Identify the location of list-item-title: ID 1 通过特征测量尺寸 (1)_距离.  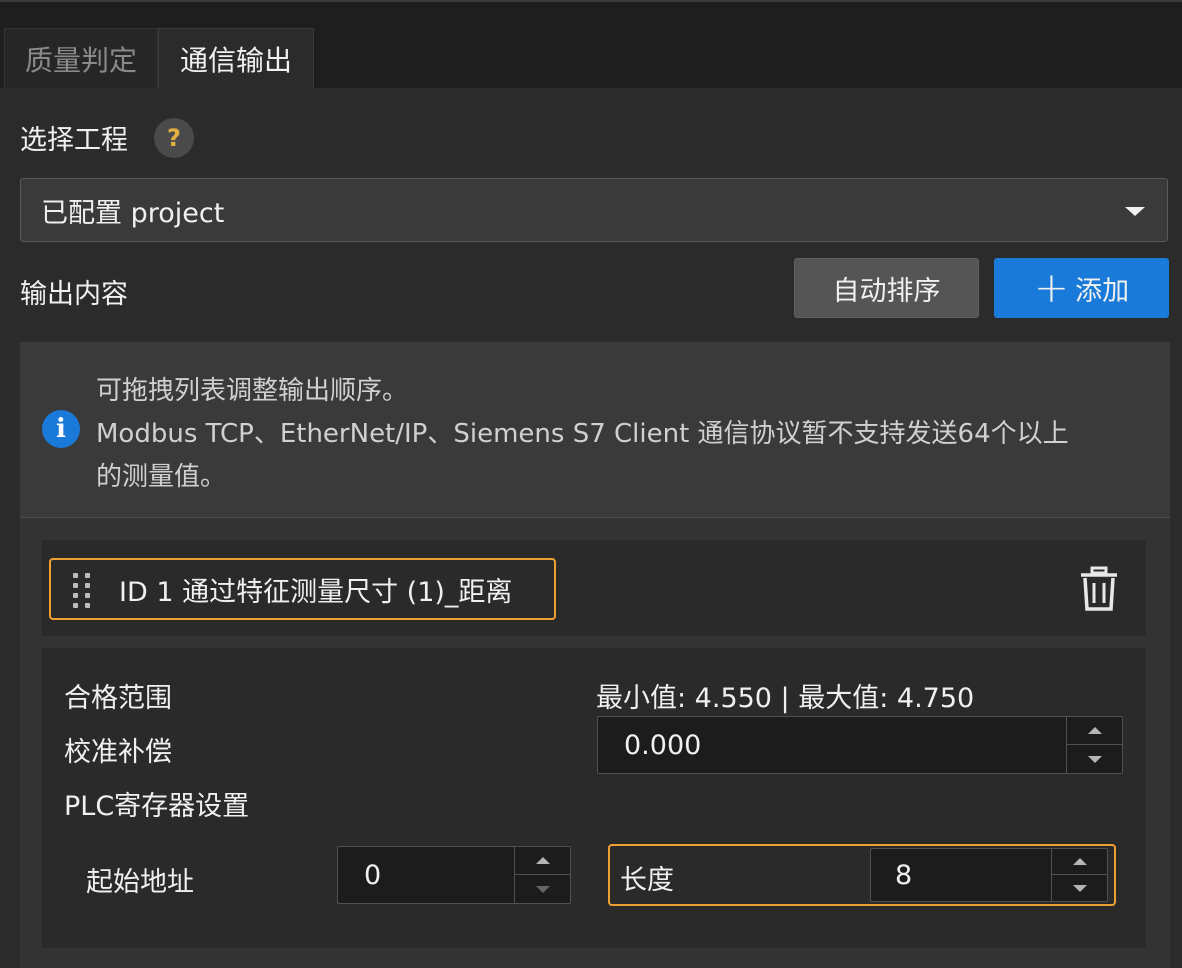
(302, 589).